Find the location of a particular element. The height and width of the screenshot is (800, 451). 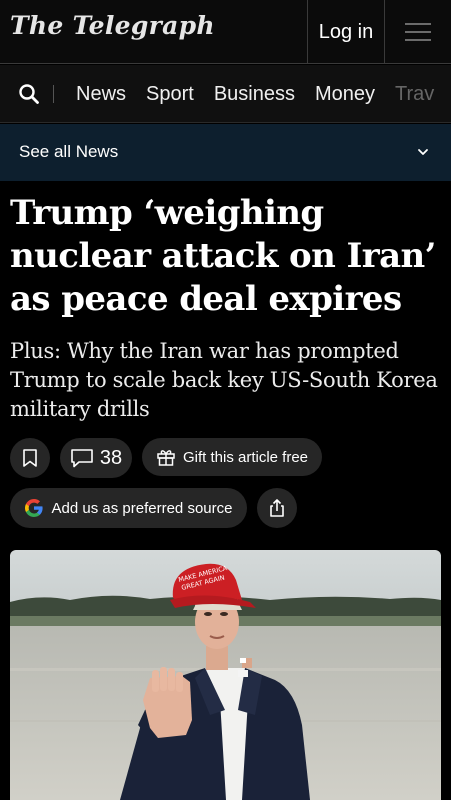

preferred-source-button: Add us as preferred source is located at coordinates (128, 508).